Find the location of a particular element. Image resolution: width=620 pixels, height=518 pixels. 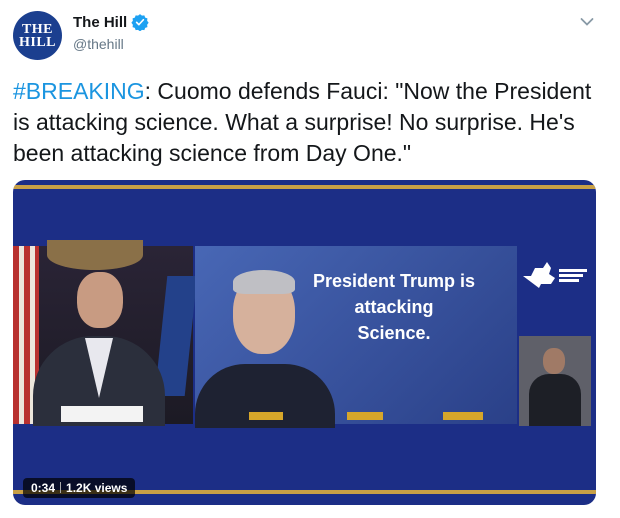

ny-state-logo-icon is located at coordinates (555, 275).